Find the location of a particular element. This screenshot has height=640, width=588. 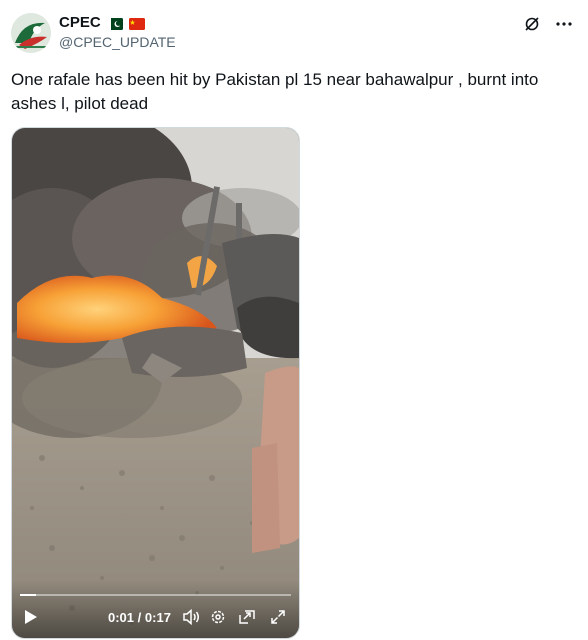

user-handle: @CPEC_UPDATE is located at coordinates (117, 42).